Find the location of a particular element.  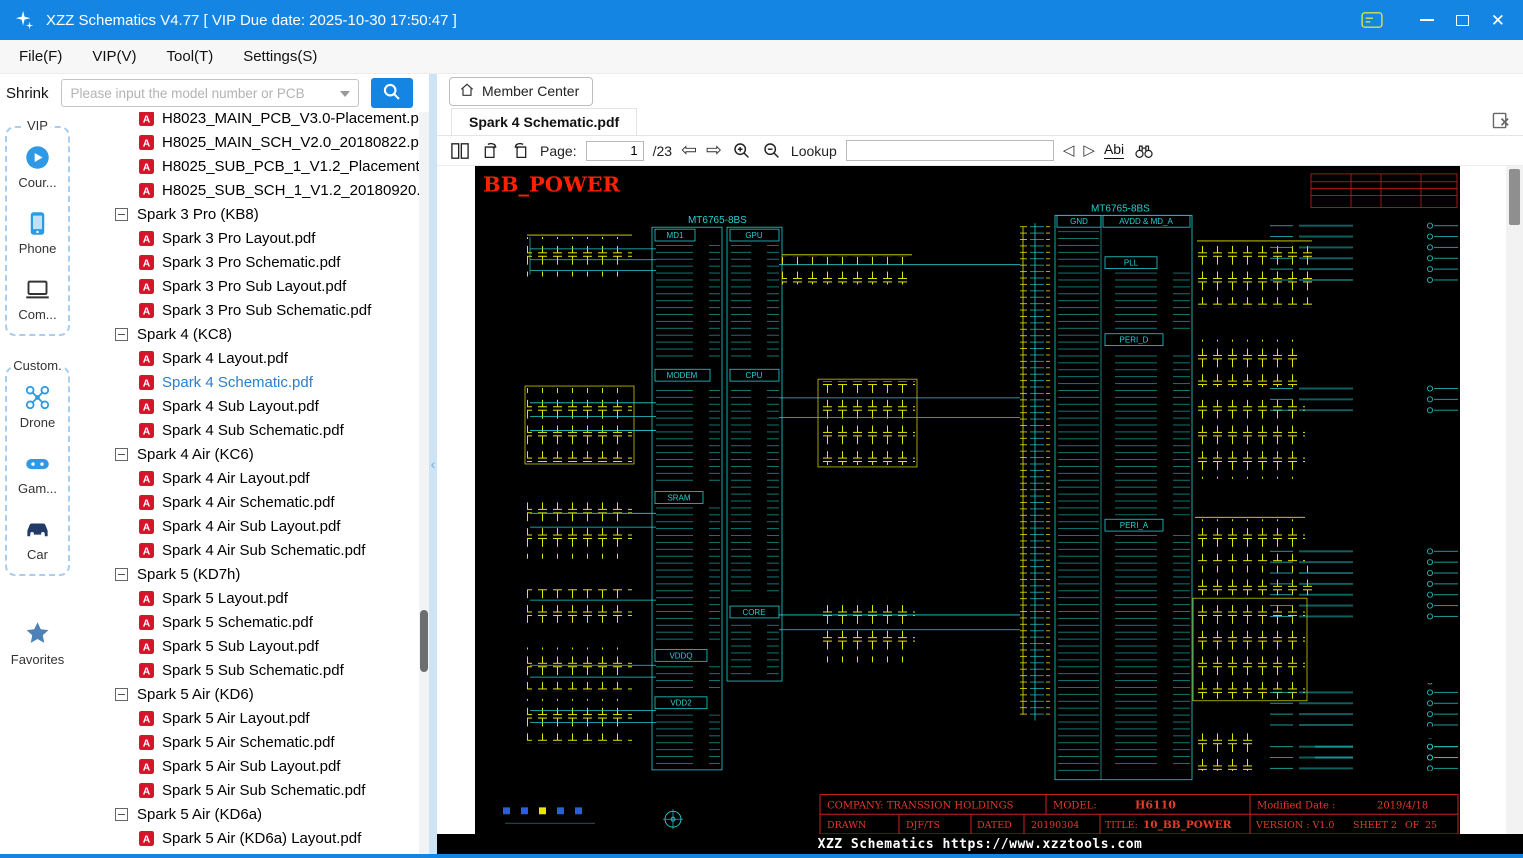

tree-group-item: Spark 4 (KC8) is located at coordinates (247, 334).